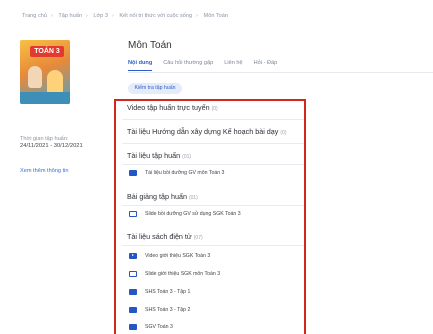  What do you see at coordinates (168, 291) in the screenshot?
I see `list-item-label: SHS Toán 3 - Tập 1` at bounding box center [168, 291].